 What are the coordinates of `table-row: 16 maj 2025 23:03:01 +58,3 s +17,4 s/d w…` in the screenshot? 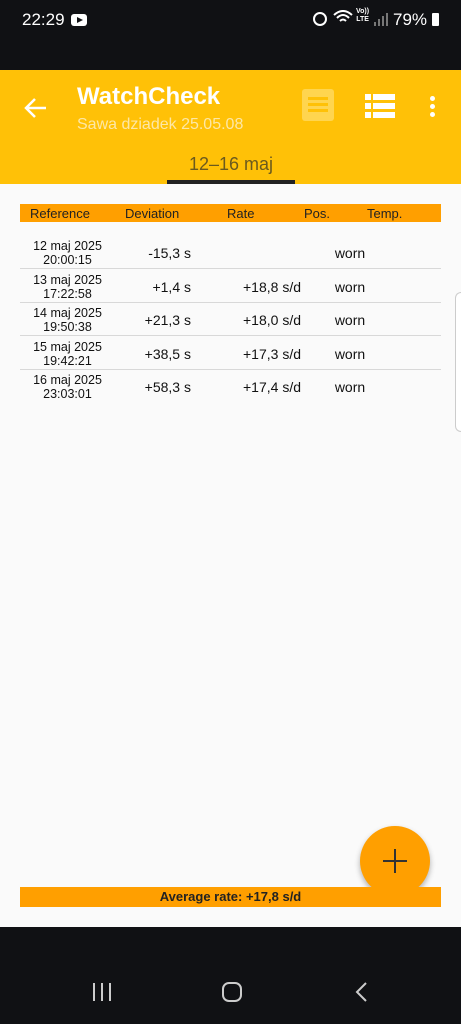 It's located at (230, 386).